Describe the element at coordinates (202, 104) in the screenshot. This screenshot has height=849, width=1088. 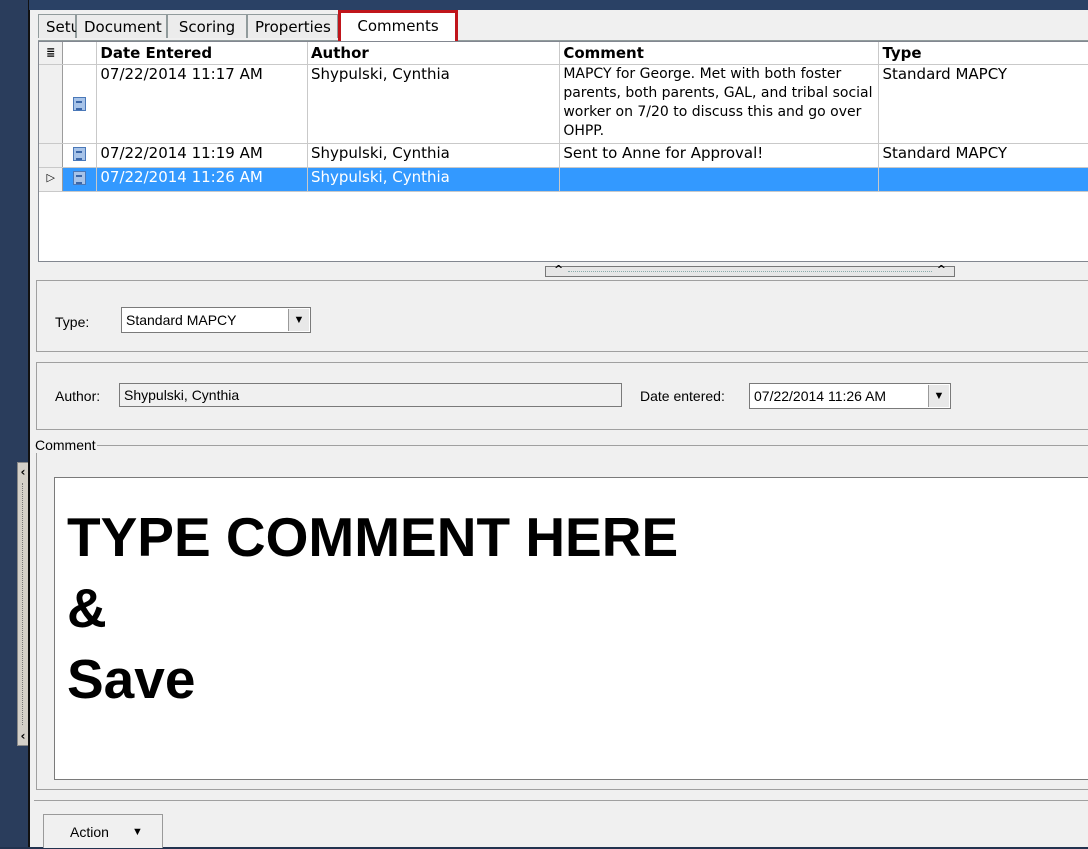
I see `cell-date: 07/22/2014 11:17 AM` at that location.